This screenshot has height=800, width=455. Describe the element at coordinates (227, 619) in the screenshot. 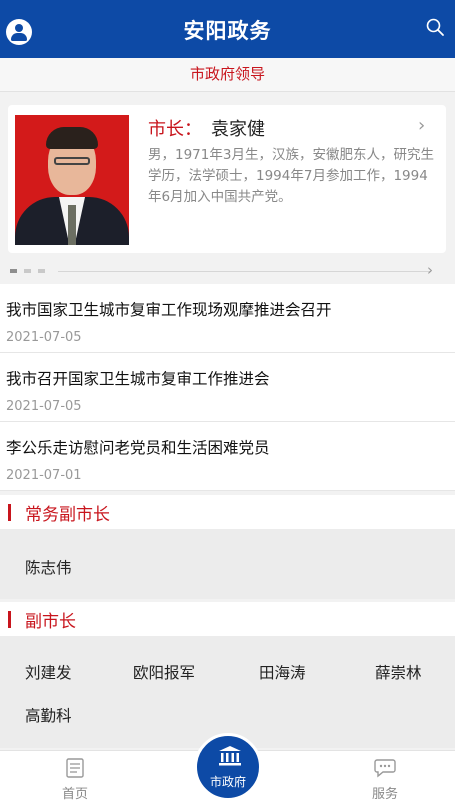

I see `vice-mayor-heading: 副市长` at that location.